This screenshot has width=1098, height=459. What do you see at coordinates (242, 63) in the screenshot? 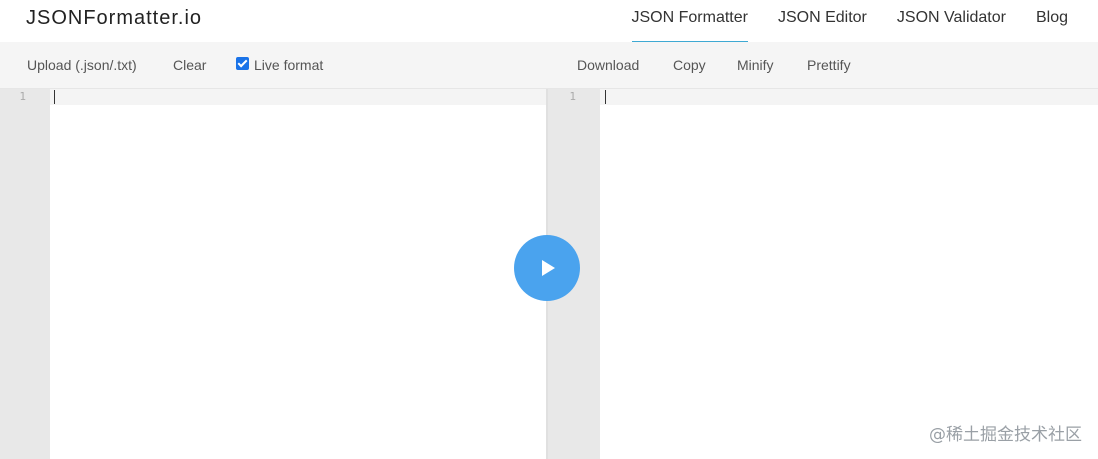
I see `live-format-checkbox` at bounding box center [242, 63].